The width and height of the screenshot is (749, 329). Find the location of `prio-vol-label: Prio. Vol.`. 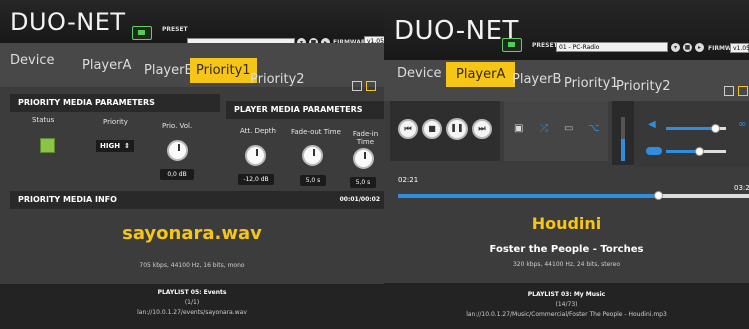

prio-vol-label: Prio. Vol. is located at coordinates (177, 126).